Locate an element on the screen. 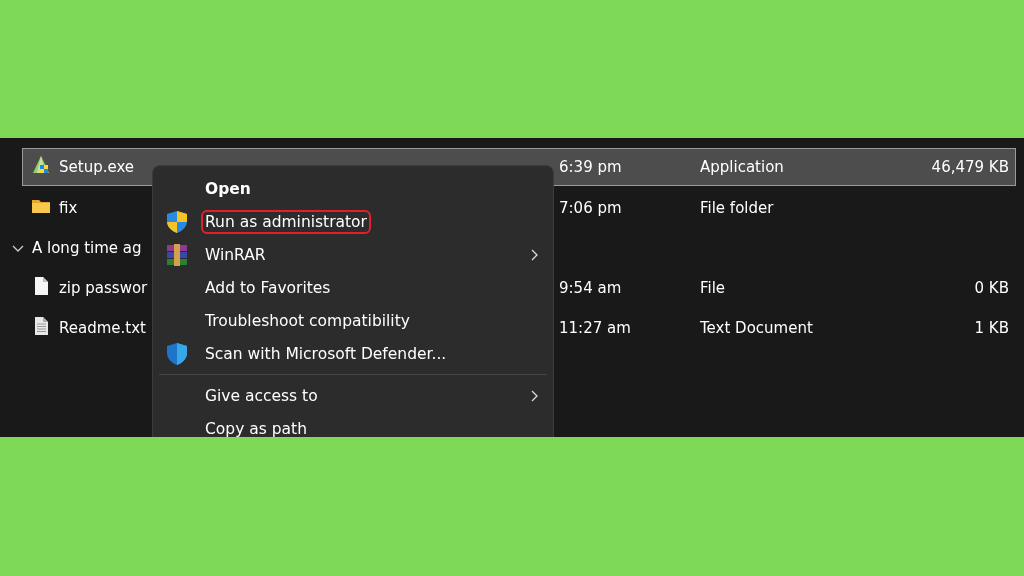  file-type: File is located at coordinates (713, 288).